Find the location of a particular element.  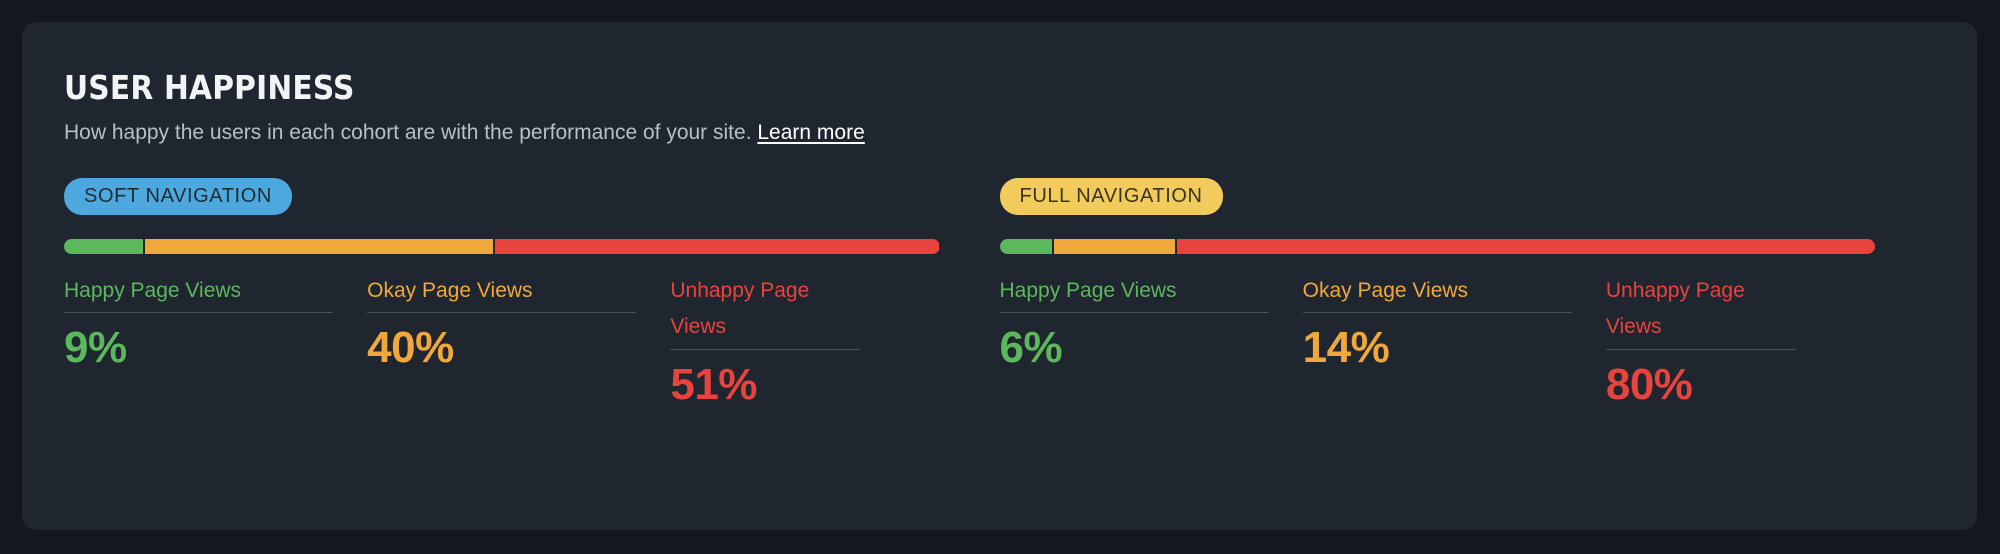

happiness-bar-soft-navigation is located at coordinates (502, 246).